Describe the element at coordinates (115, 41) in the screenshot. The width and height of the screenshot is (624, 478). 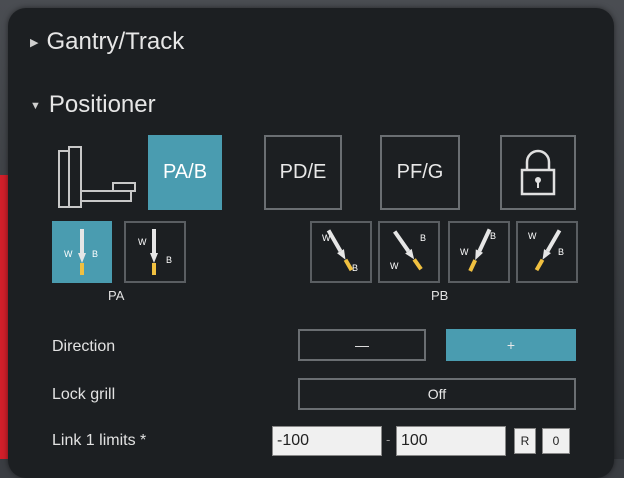
I see `gantry-title: Gantry/Track` at that location.